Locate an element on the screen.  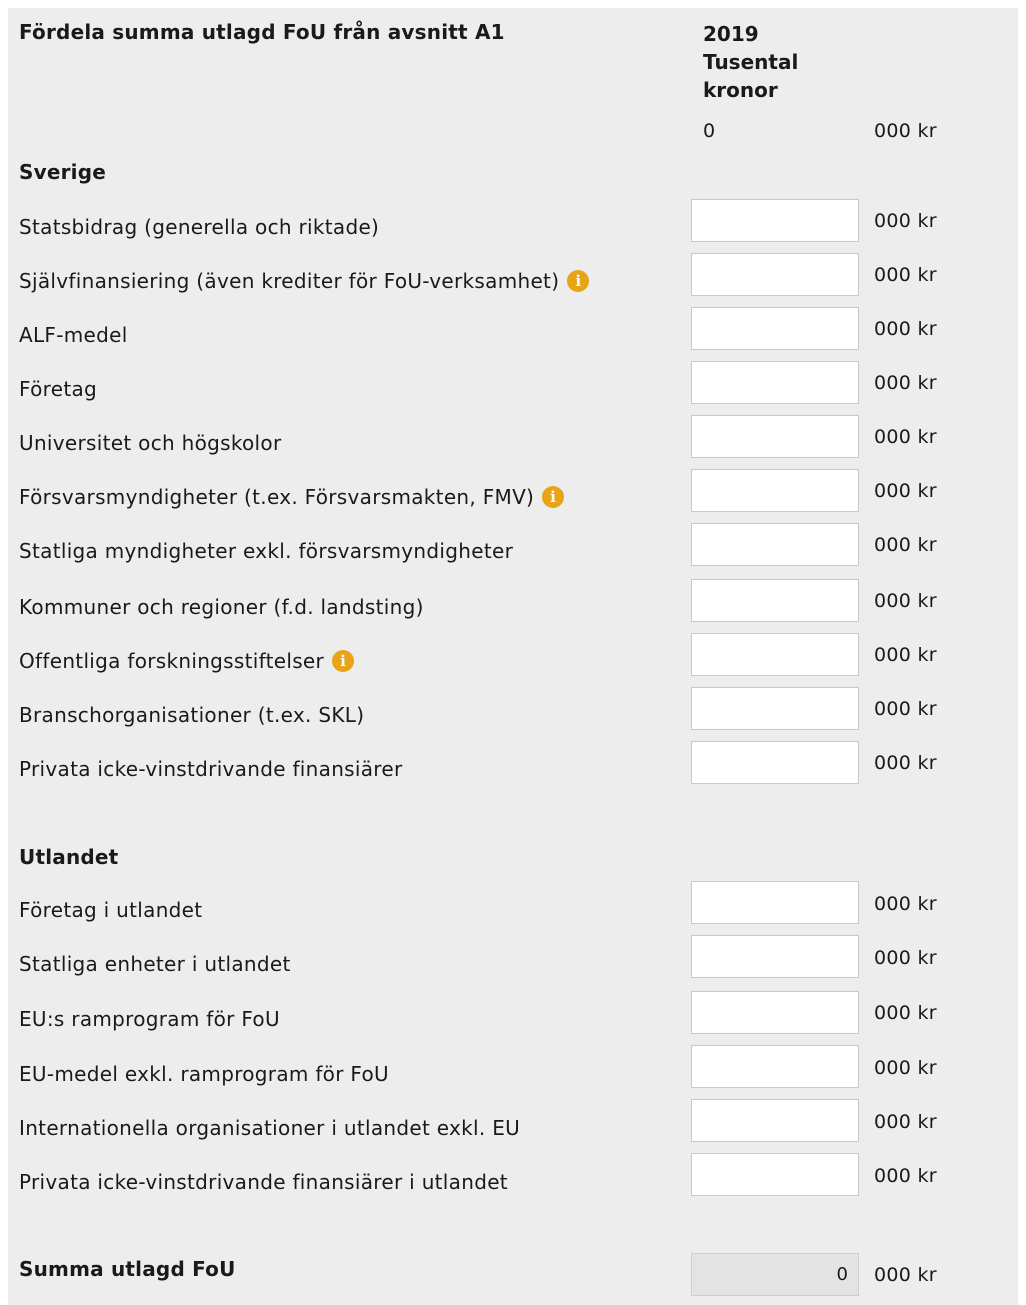
total-unit: 000 kr is located at coordinates (905, 131).